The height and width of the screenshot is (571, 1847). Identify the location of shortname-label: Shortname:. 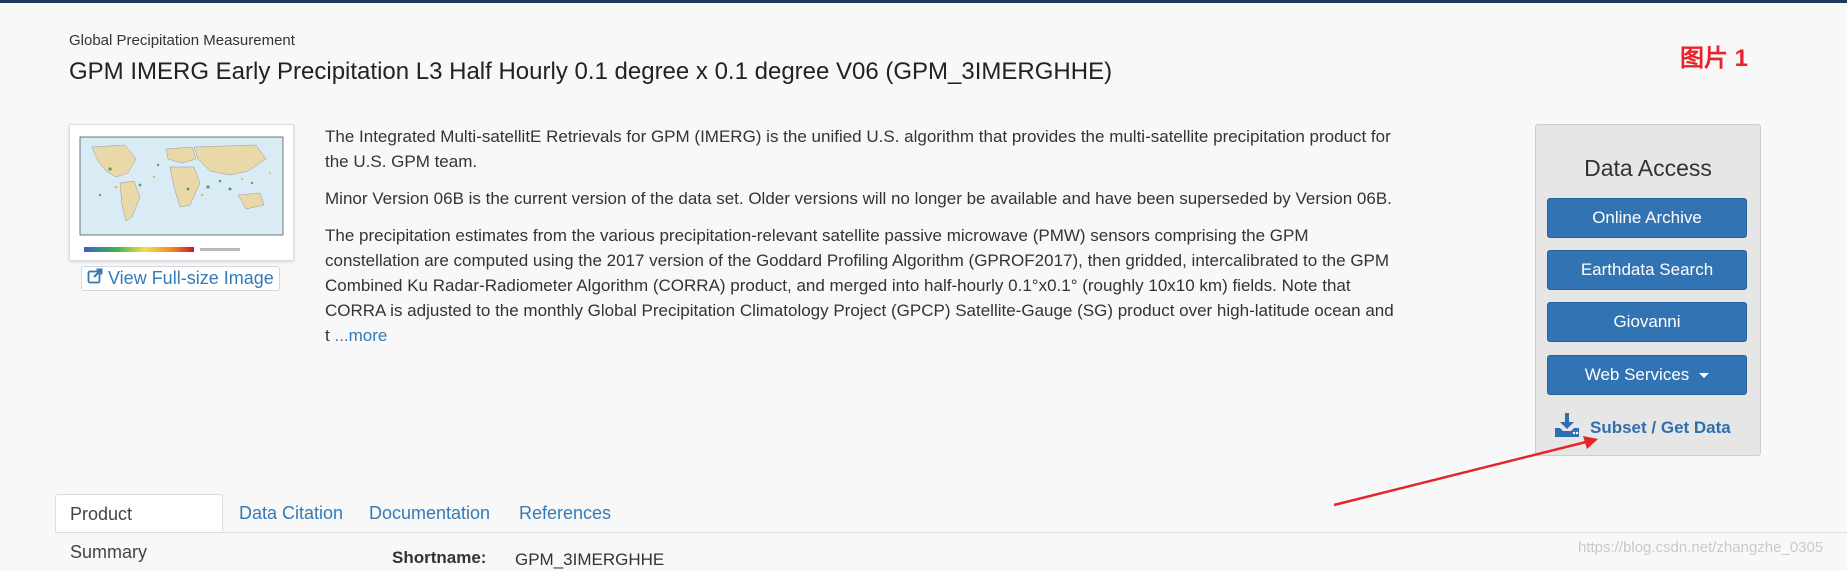
(439, 557).